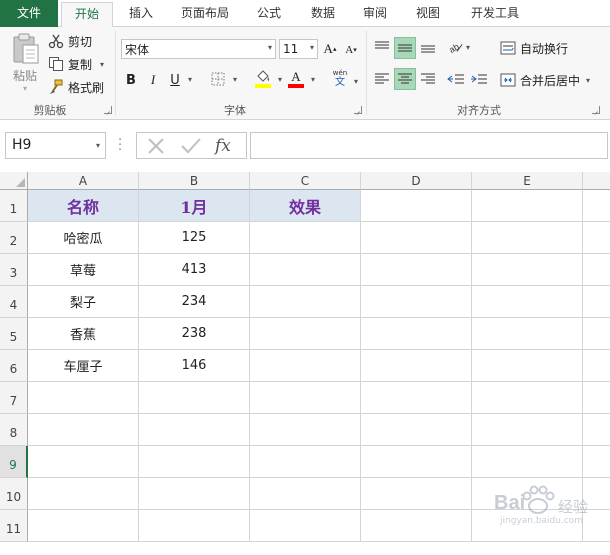 The height and width of the screenshot is (555, 610). I want to click on cell-b1: 1月, so click(194, 206).